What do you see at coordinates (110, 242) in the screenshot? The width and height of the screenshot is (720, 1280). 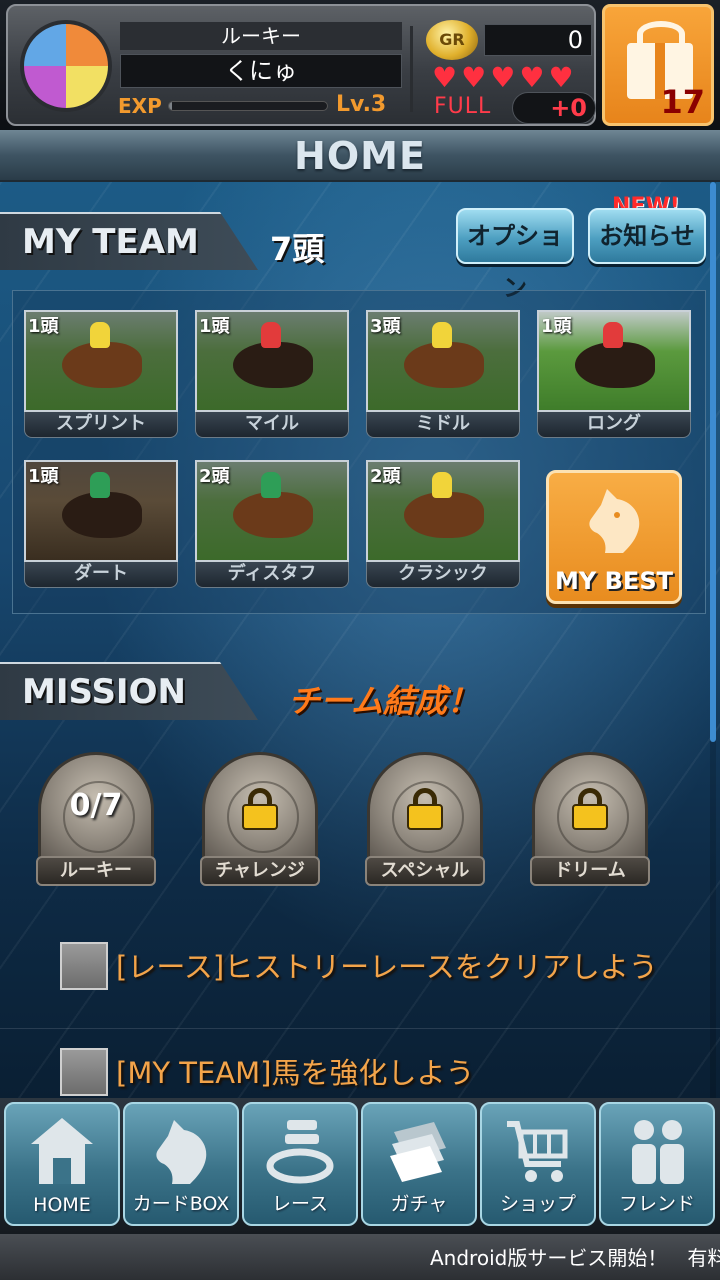 I see `my-team-title: MY TEAM` at bounding box center [110, 242].